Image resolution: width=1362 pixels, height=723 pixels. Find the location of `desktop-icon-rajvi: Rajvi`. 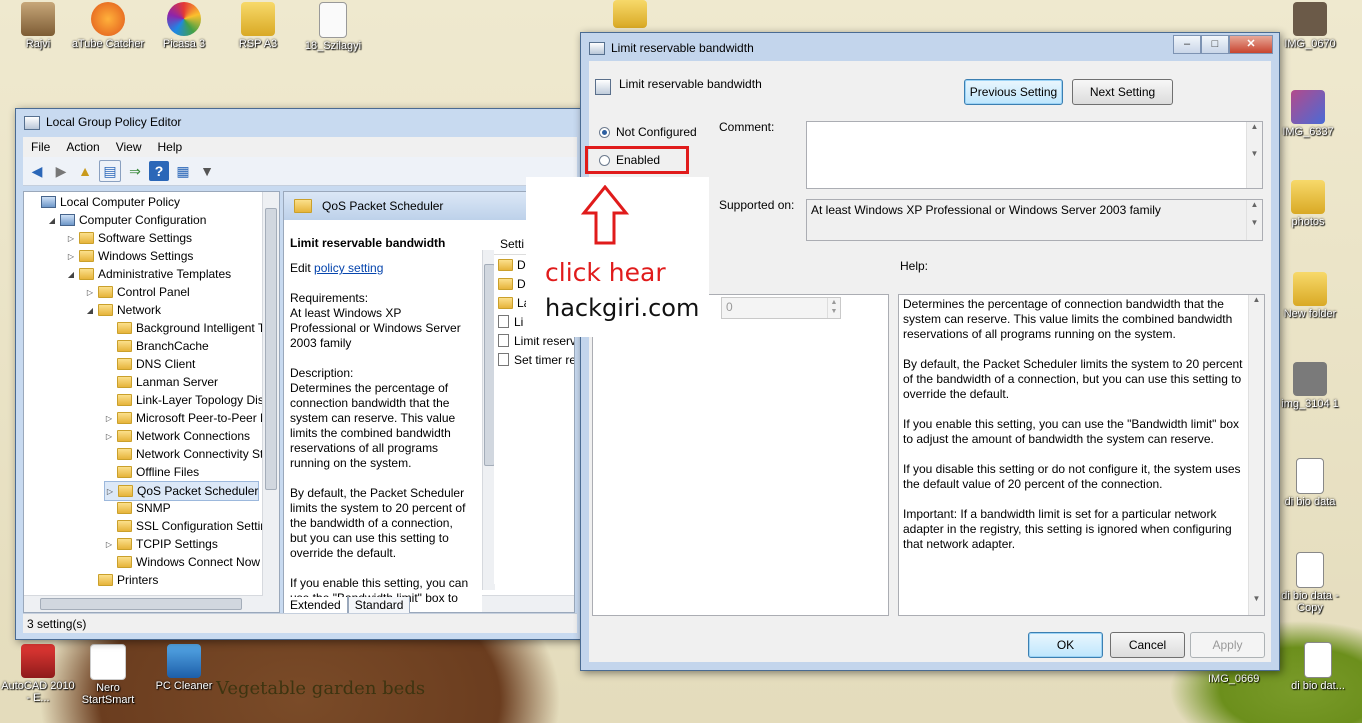

desktop-icon-rajvi: Rajvi is located at coordinates (38, 26).